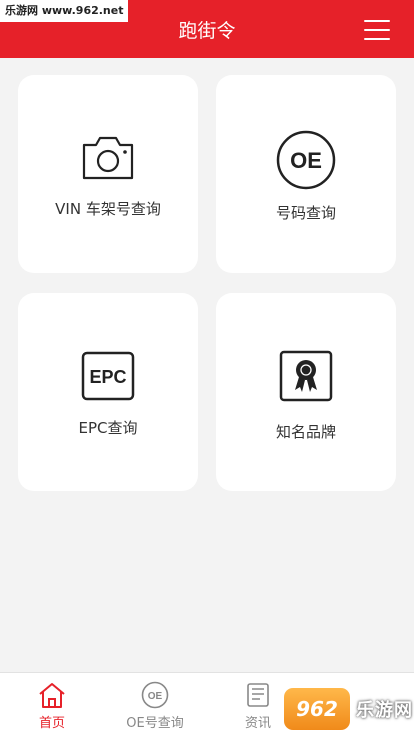 The height and width of the screenshot is (737, 414). I want to click on epc-query-card: EPC EPC查询, so click(108, 392).